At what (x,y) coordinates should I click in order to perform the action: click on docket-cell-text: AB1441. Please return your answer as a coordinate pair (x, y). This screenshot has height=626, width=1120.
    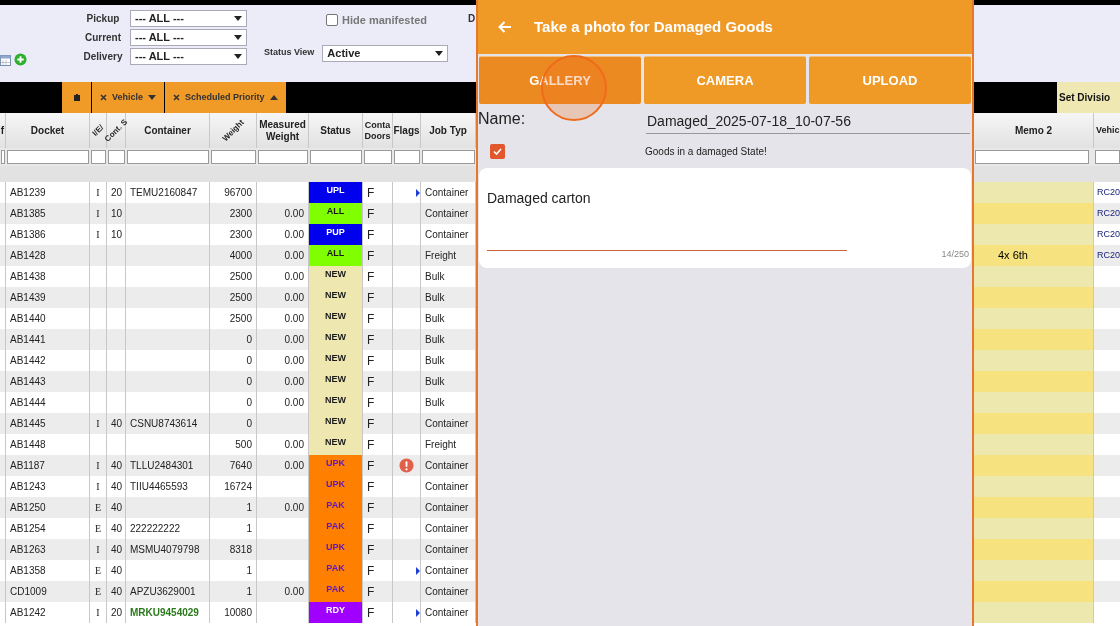
    Looking at the image, I should click on (28, 340).